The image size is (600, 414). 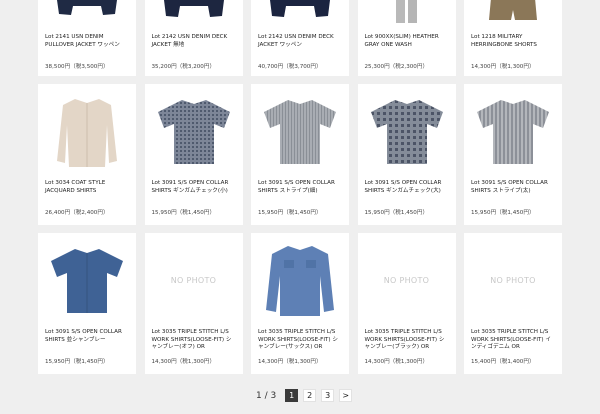 What do you see at coordinates (266, 395) in the screenshot?
I see `page-count: 1 / 3` at bounding box center [266, 395].